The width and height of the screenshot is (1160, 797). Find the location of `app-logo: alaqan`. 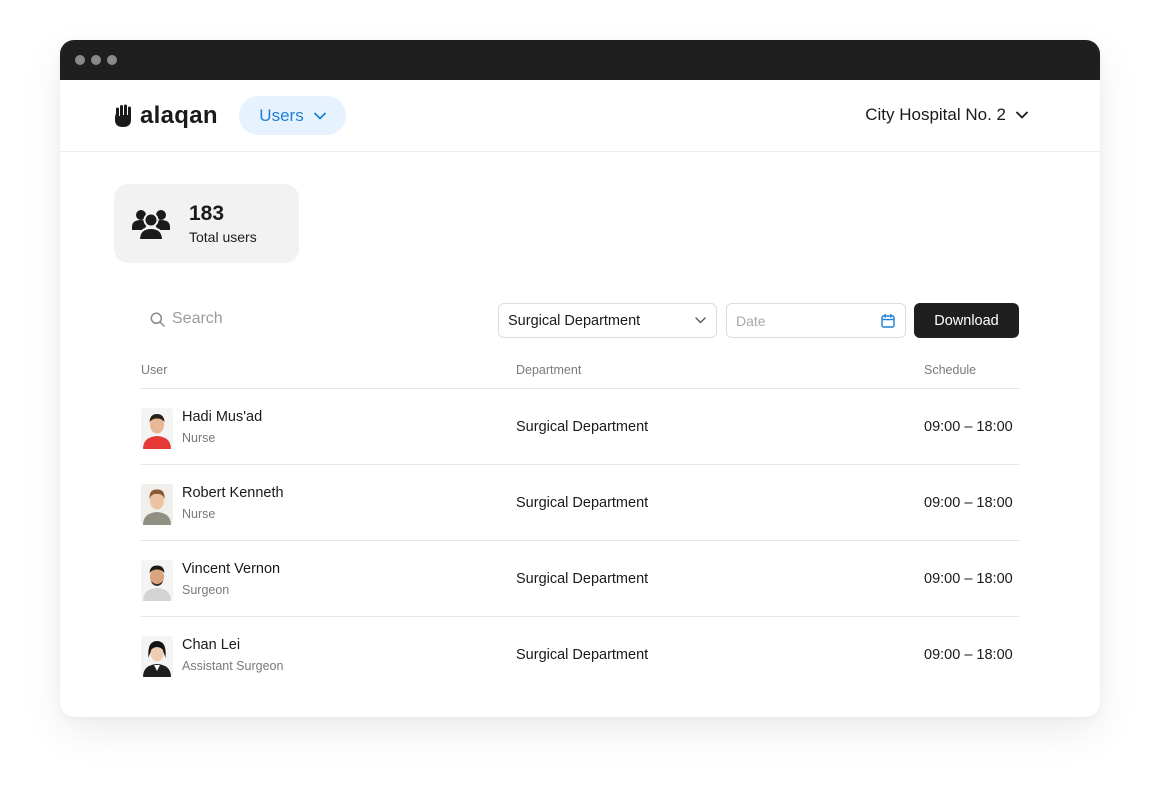

app-logo: alaqan is located at coordinates (165, 116).